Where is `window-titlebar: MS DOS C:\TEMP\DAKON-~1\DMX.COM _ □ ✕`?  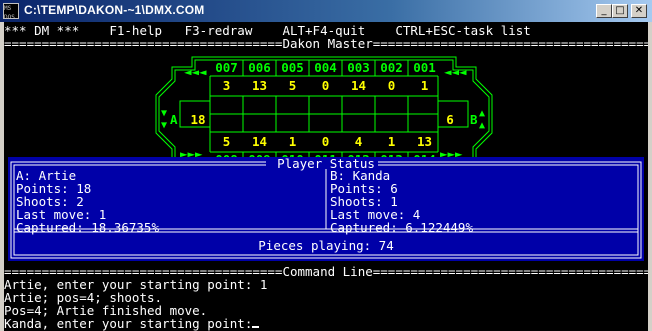 window-titlebar: MS DOS C:\TEMP\DAKON-~1\DMX.COM _ □ ✕ is located at coordinates (326, 11).